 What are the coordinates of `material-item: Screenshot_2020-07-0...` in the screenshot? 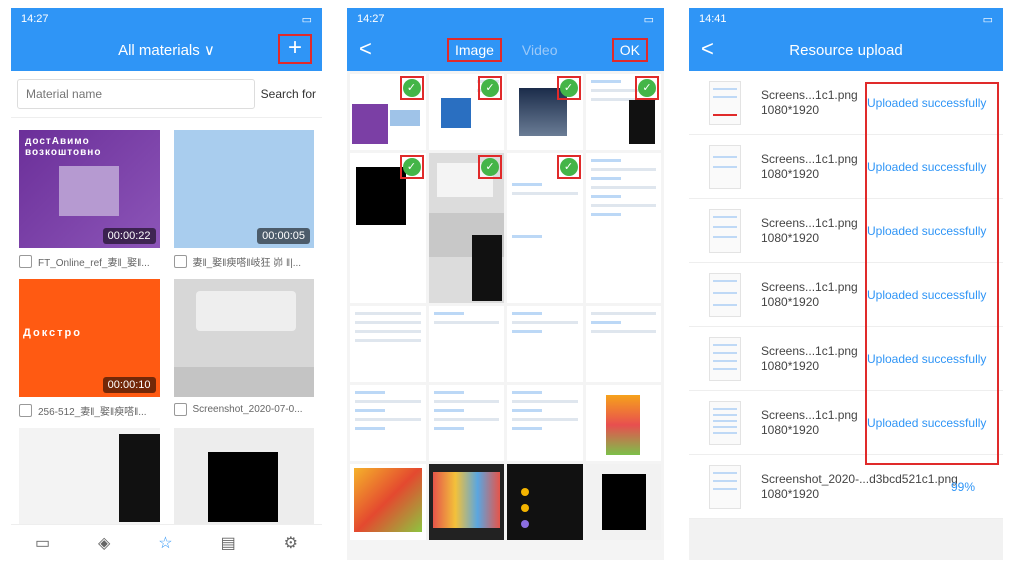 It's located at (243, 348).